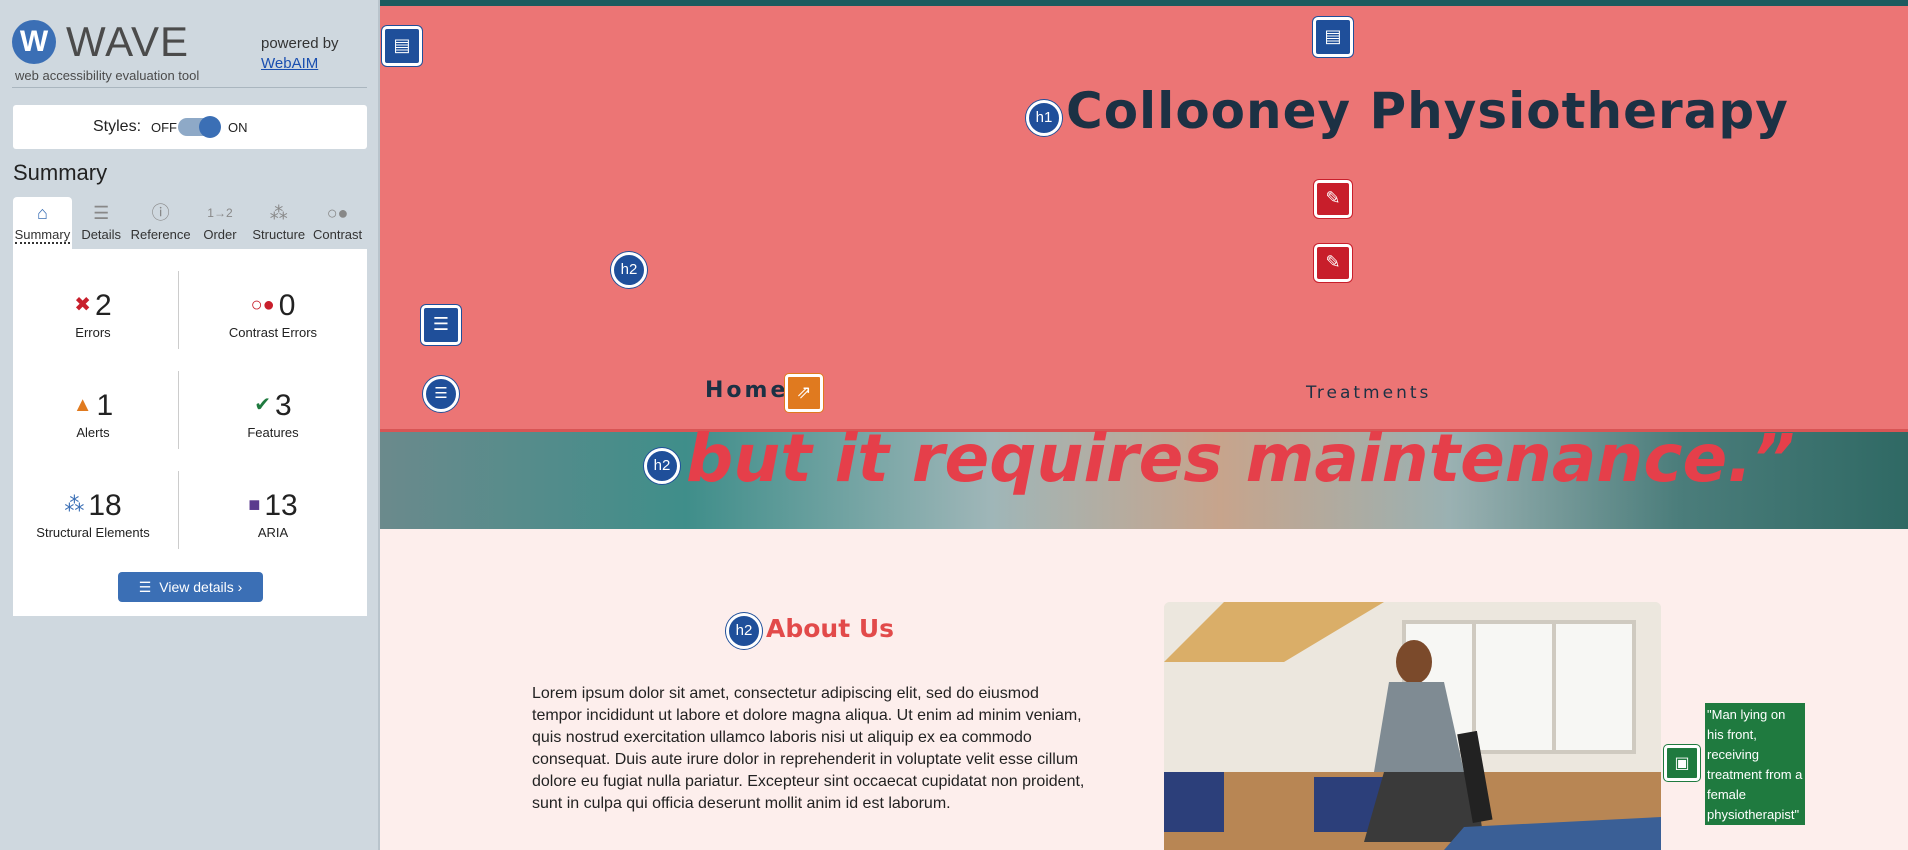 This screenshot has height=850, width=1908. What do you see at coordinates (210, 127) in the screenshot?
I see `toggle-knob` at bounding box center [210, 127].